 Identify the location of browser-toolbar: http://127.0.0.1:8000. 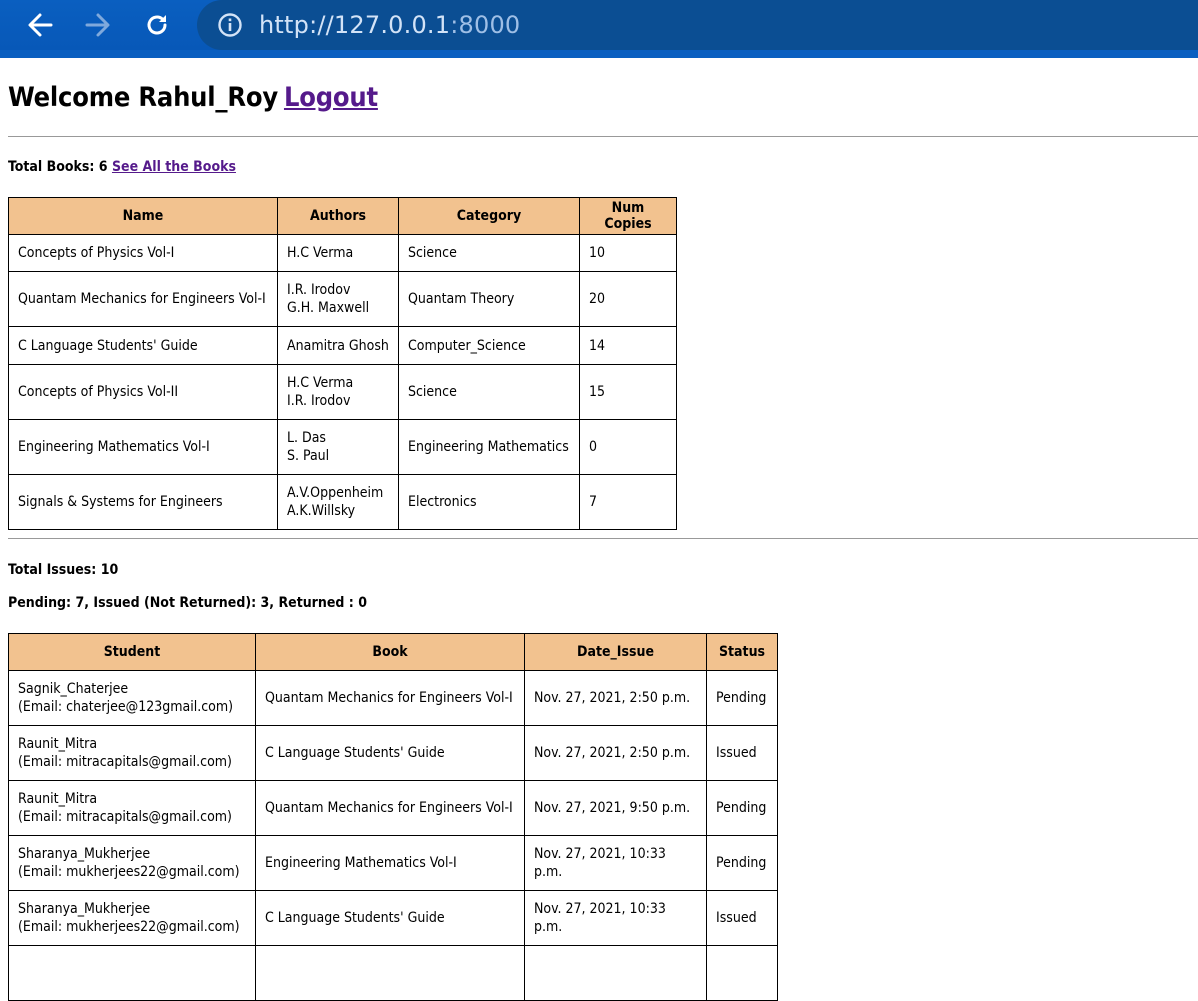
(599, 29).